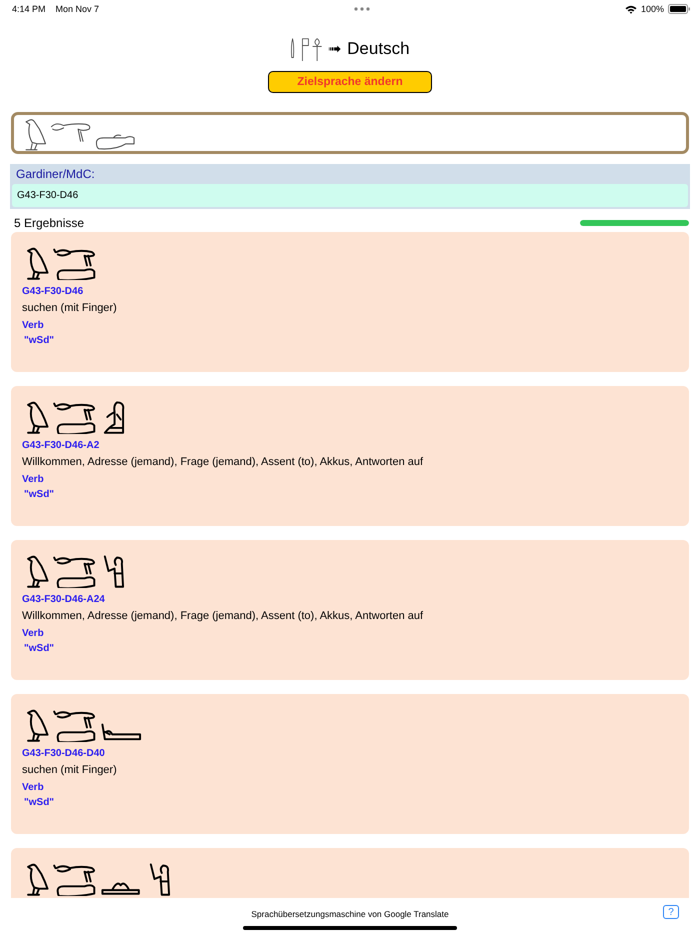  I want to click on result-card: G43-F30-D46-D40 suchen (mit Finger) Verb "wSd", so click(350, 764).